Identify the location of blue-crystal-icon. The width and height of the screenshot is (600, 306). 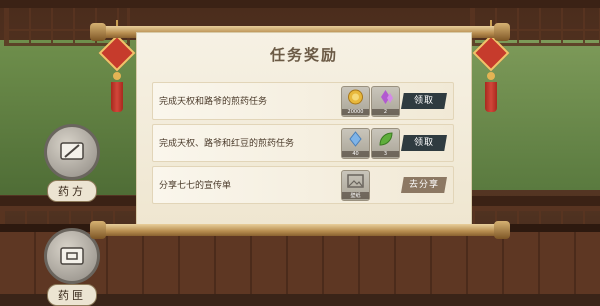
(355, 139).